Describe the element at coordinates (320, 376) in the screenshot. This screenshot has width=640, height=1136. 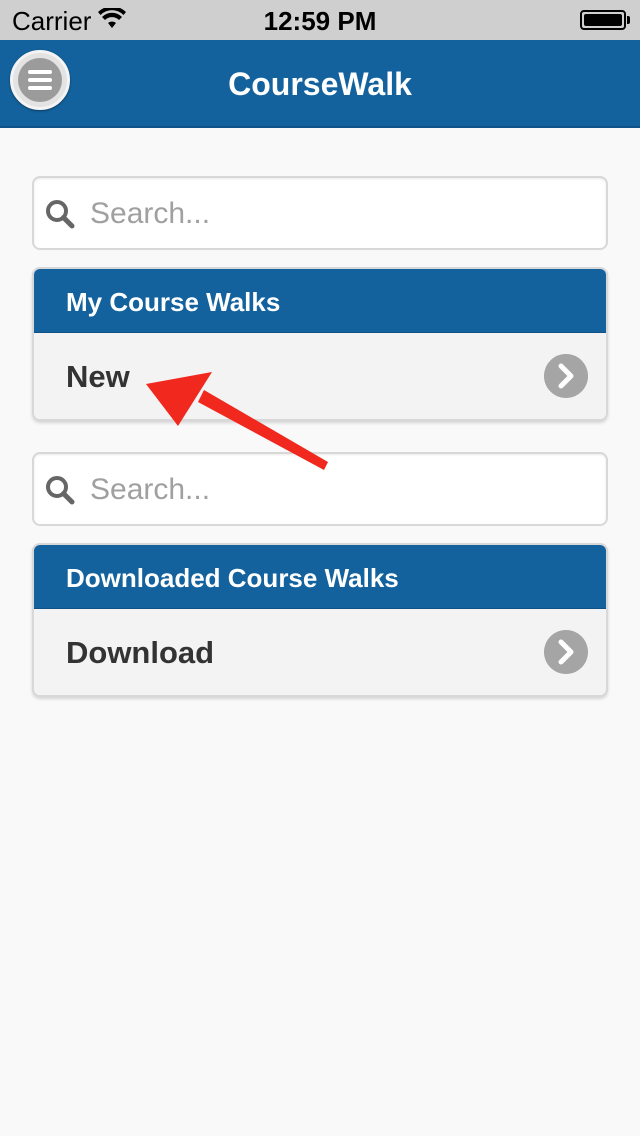
I see `list-item-new: New` at that location.